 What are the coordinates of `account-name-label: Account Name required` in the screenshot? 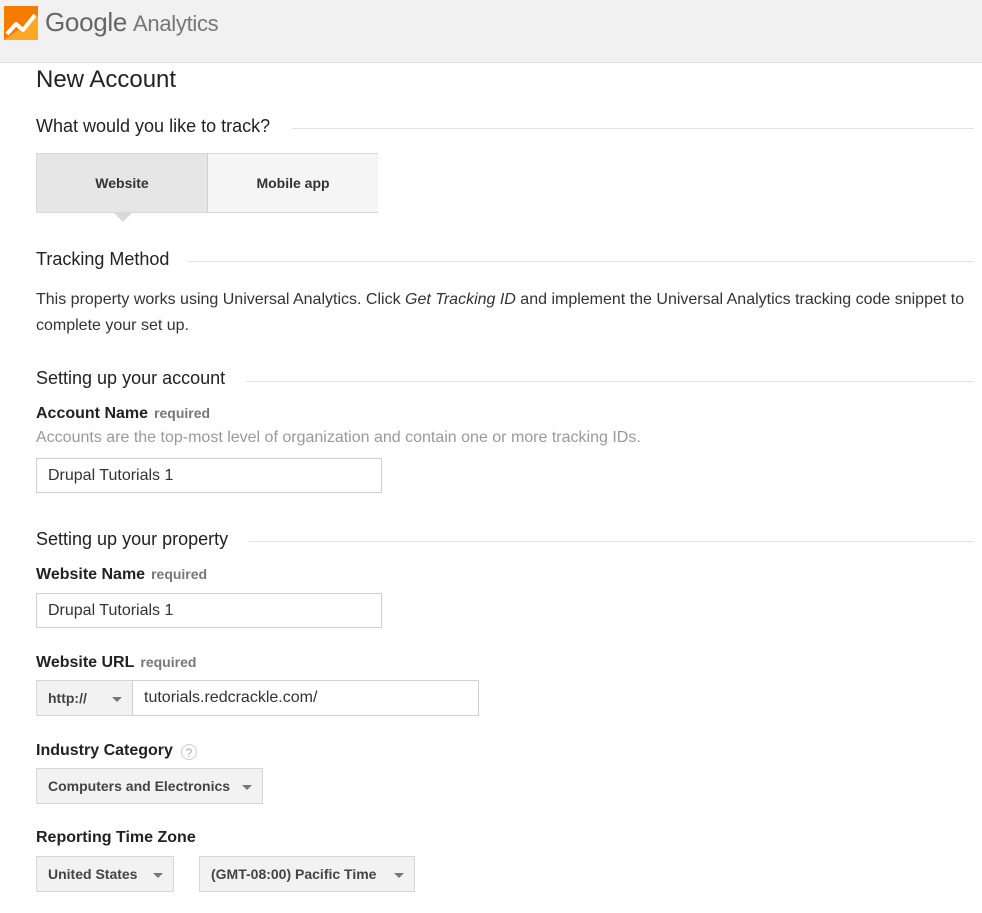 It's located at (123, 414).